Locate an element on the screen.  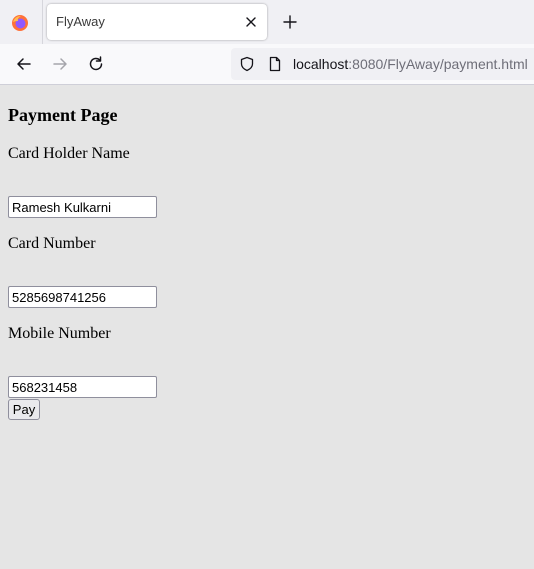
url-path: :8080/FlyAway/payment.html is located at coordinates (438, 64).